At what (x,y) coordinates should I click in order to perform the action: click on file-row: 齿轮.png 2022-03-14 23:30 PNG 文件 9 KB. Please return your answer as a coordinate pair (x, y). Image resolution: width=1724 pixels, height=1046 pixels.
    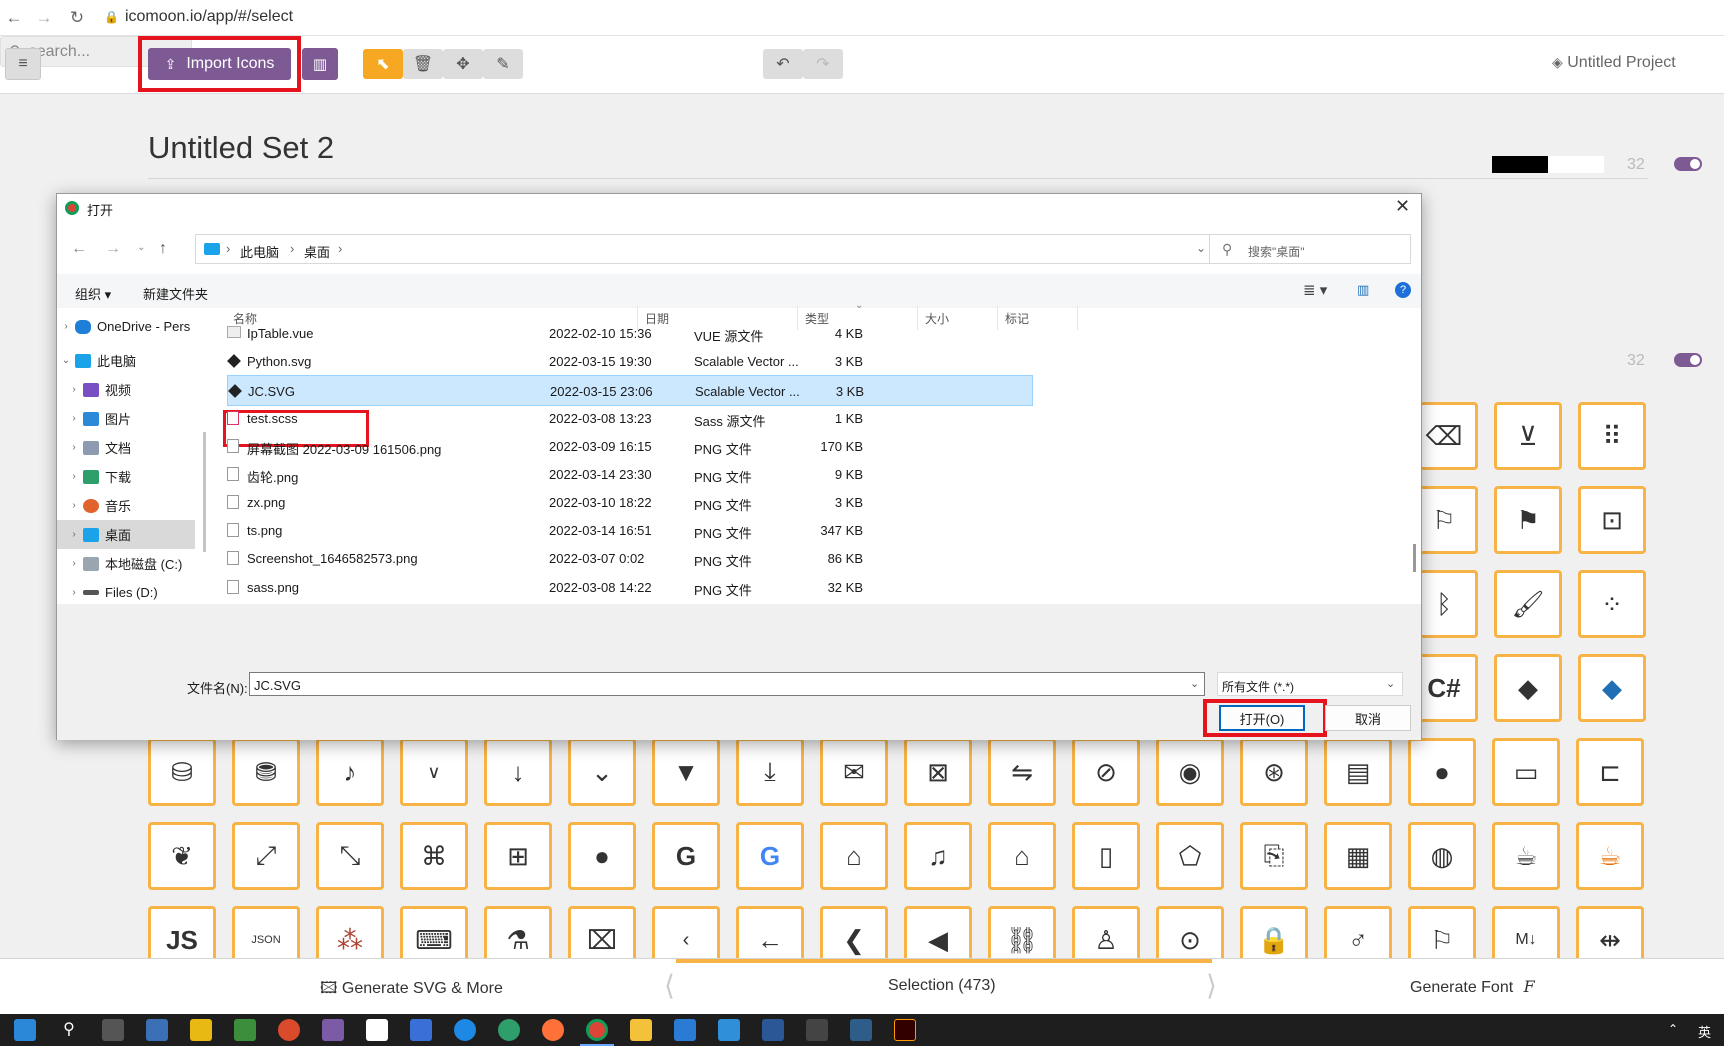
    Looking at the image, I should click on (630, 474).